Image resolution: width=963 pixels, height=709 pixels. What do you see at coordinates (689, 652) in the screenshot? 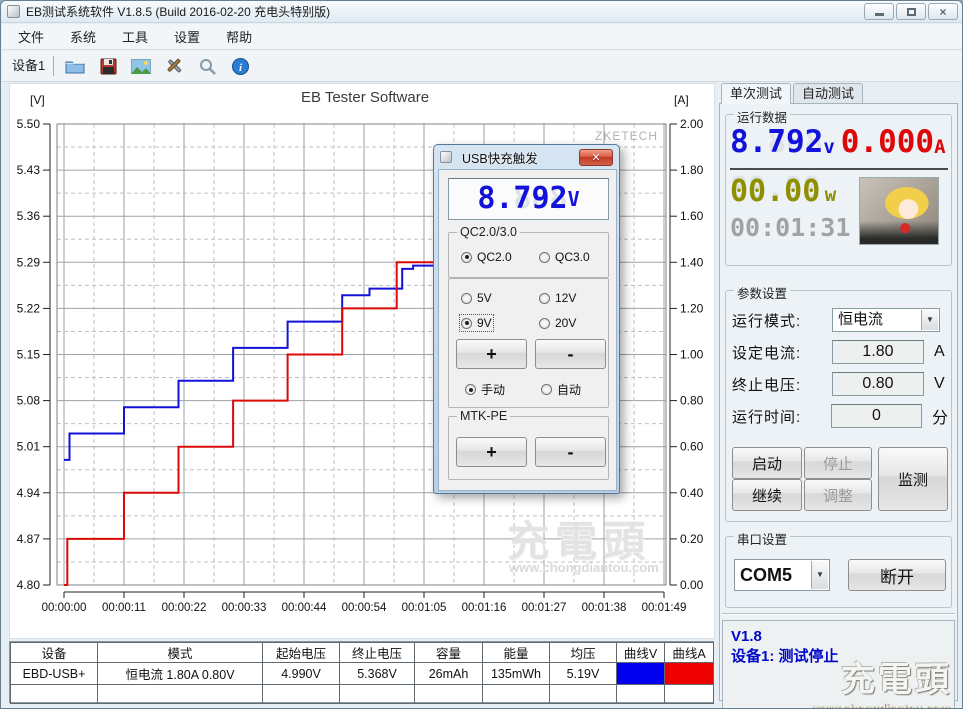
I see `col-curve-a: 曲线A` at bounding box center [689, 652].